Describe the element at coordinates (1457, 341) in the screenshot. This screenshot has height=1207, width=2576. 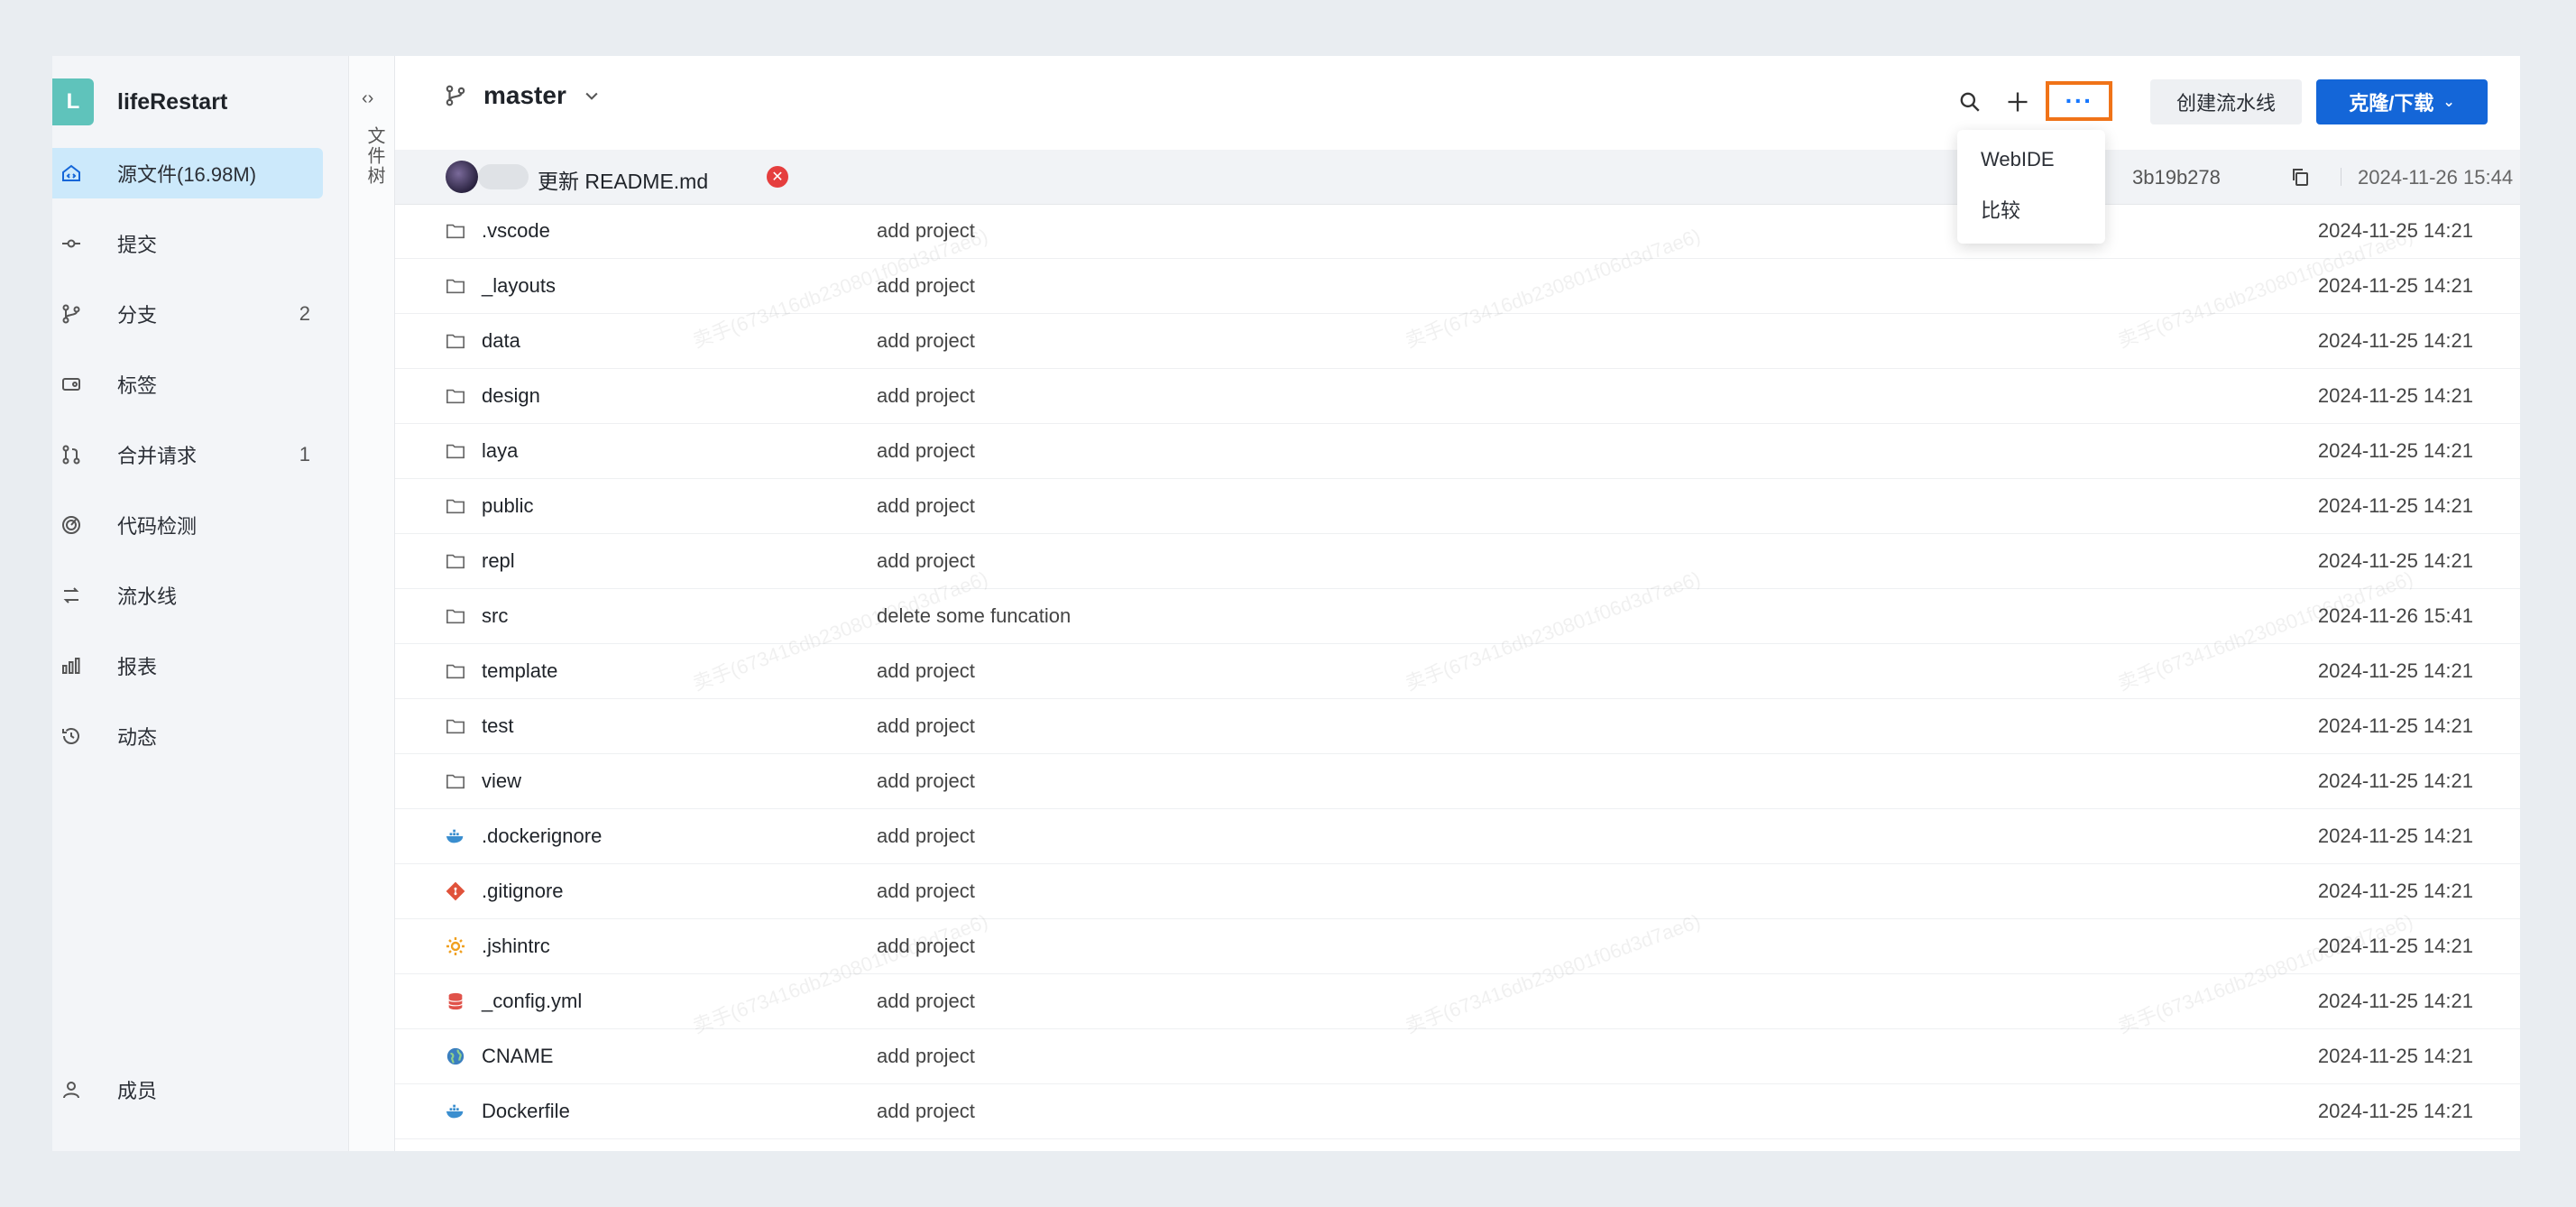
I see `table-row: data add project 2024-11-25 14:21` at that location.